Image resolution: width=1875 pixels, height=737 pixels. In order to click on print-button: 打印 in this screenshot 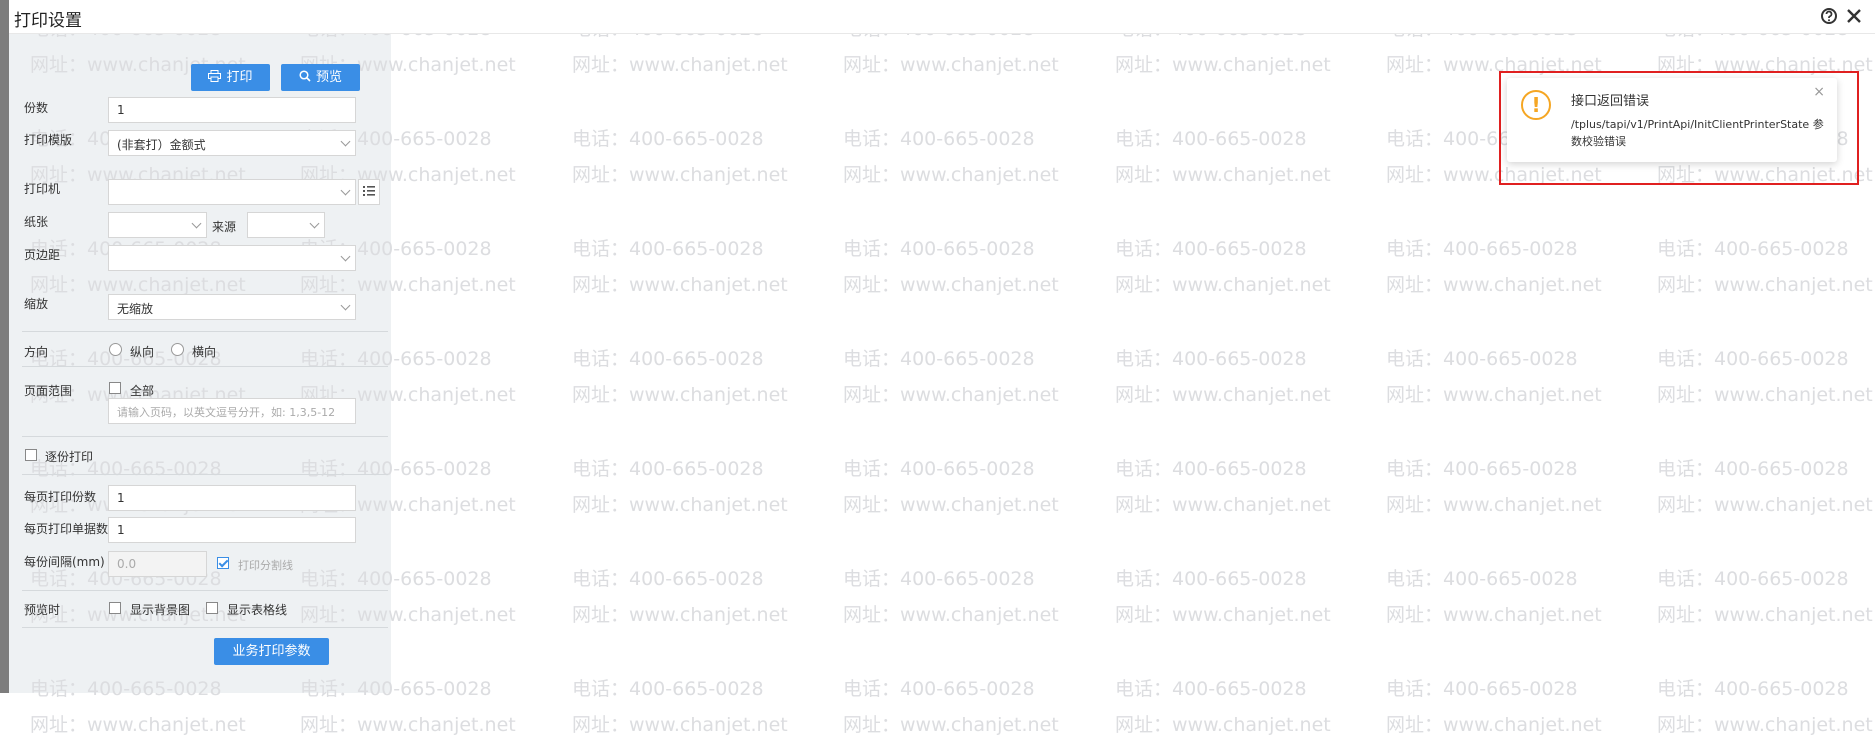, I will do `click(230, 77)`.